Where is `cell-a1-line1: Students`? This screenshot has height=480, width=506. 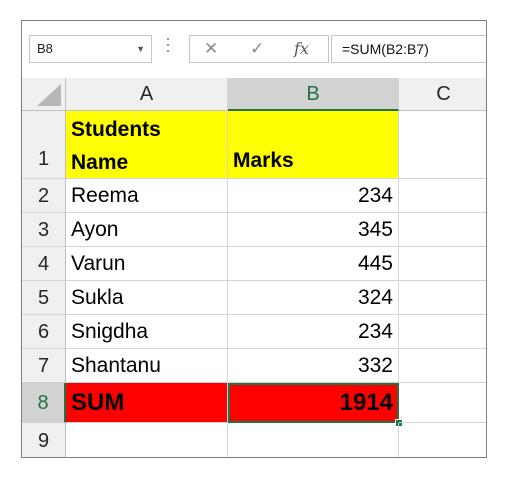
cell-a1-line1: Students is located at coordinates (116, 129).